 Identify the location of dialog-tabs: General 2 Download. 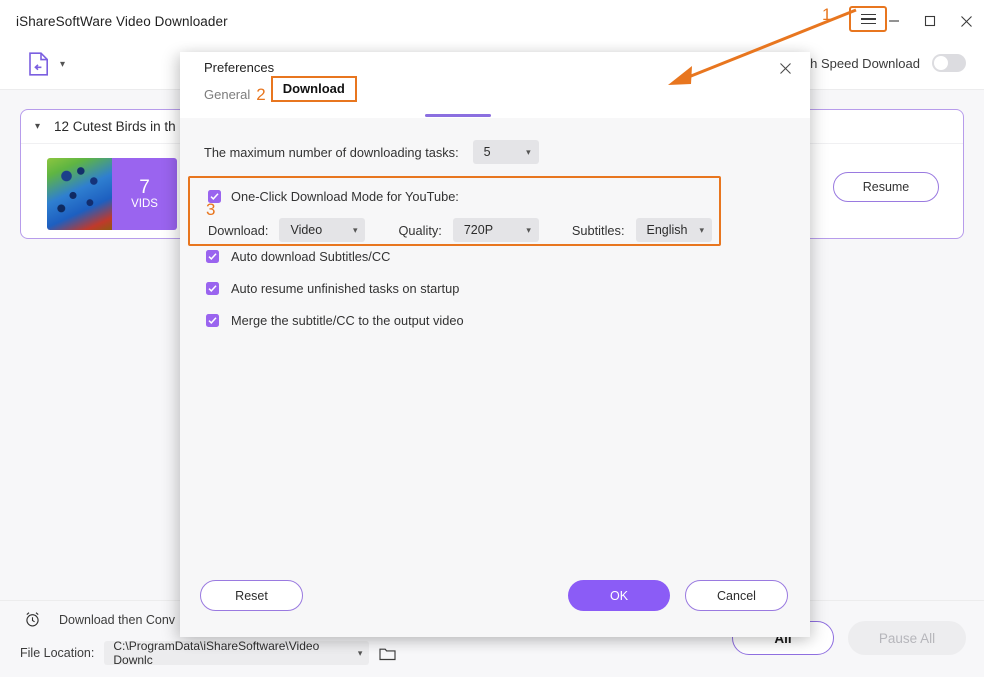
(495, 97).